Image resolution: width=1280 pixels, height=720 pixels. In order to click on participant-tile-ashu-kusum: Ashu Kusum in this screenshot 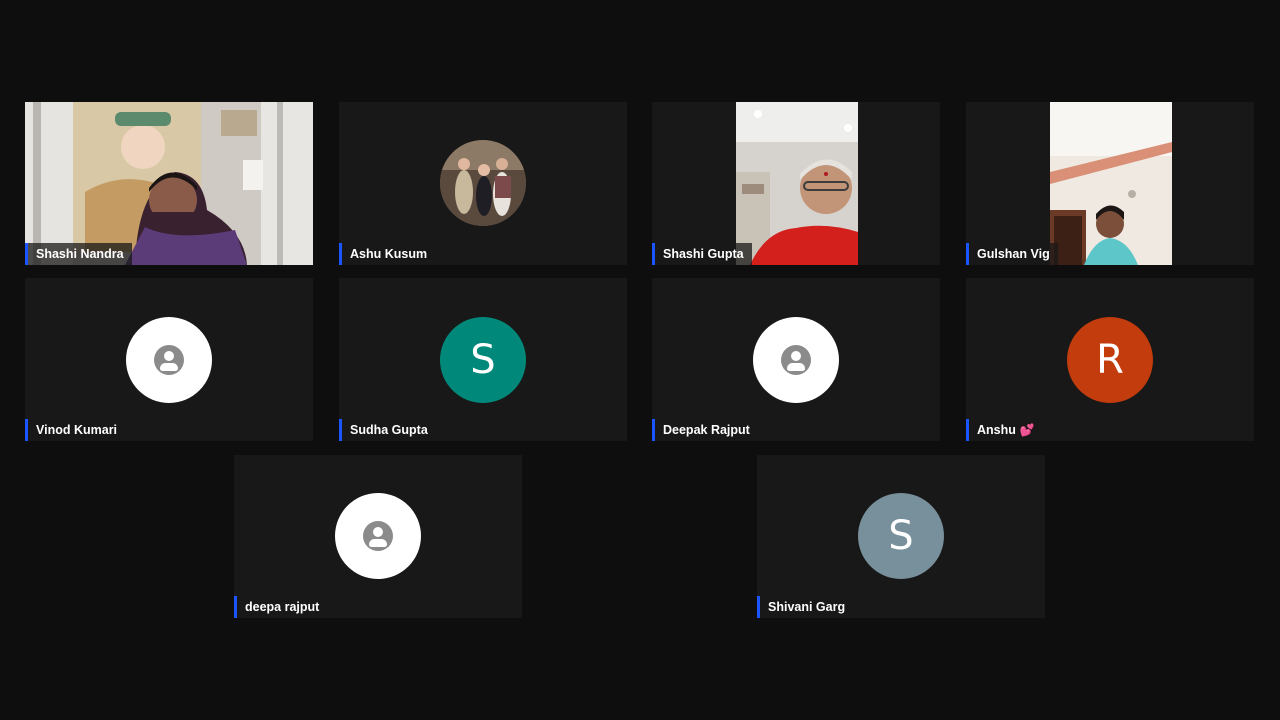, I will do `click(483, 183)`.